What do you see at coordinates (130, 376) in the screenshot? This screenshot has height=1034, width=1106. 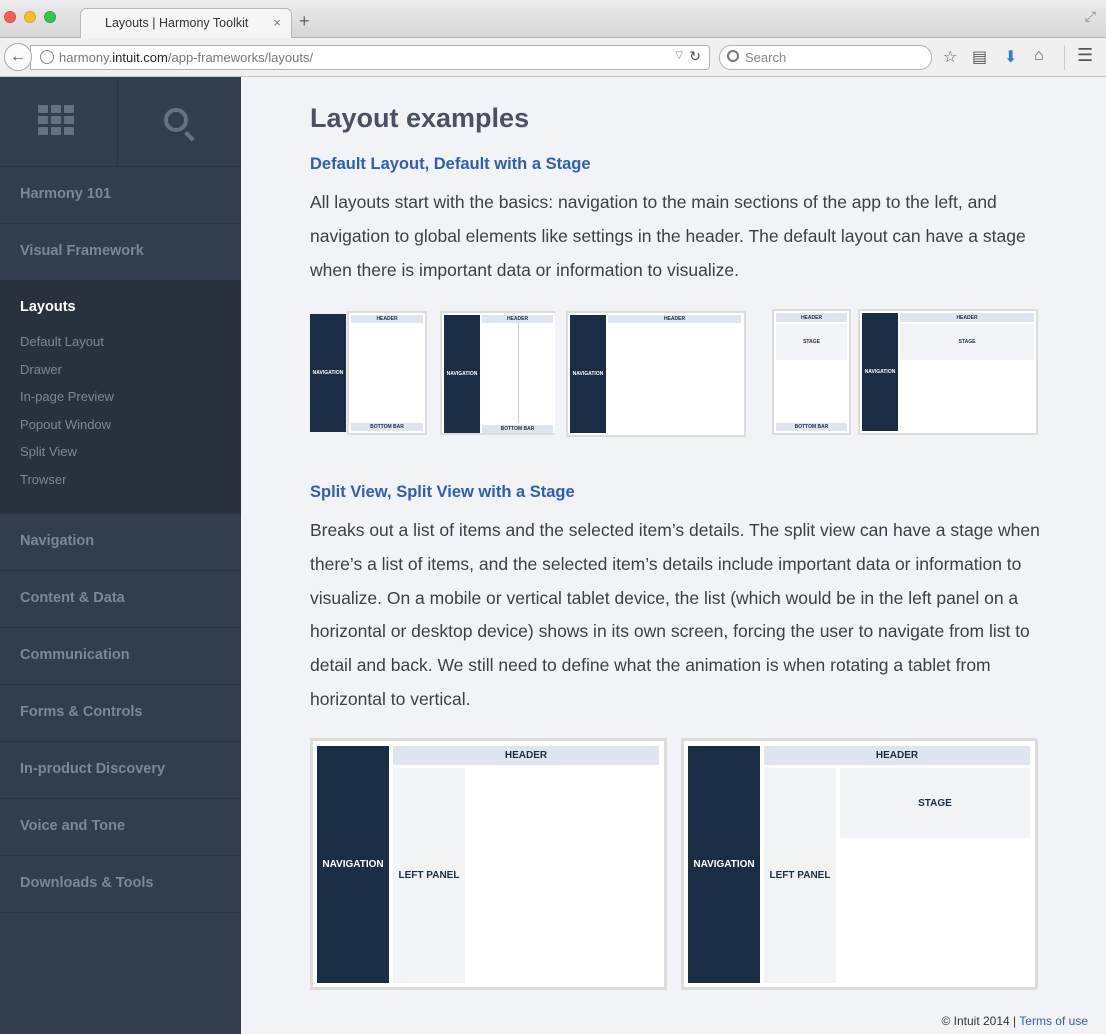 I see `sidebar-subitem-drawer: Drawer` at bounding box center [130, 376].